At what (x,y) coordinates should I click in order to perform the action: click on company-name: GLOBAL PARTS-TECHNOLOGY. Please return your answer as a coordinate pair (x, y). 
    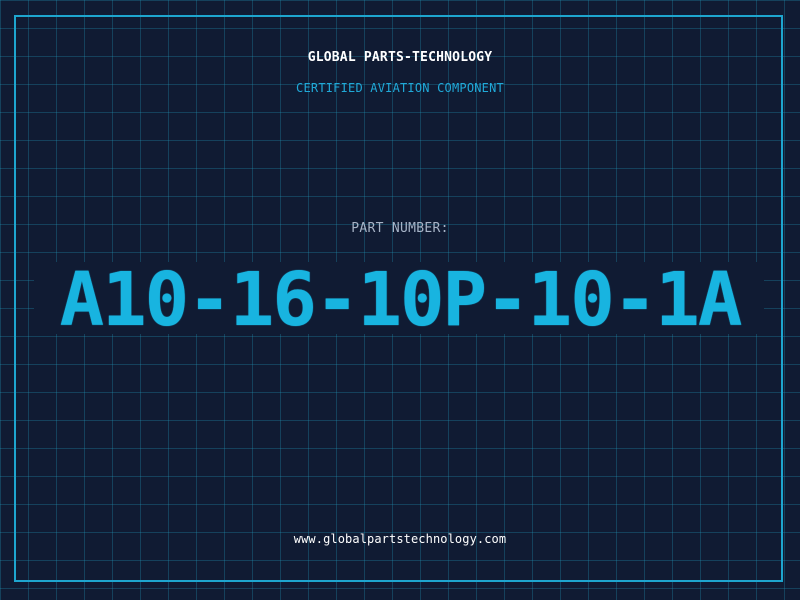
    Looking at the image, I should click on (400, 57).